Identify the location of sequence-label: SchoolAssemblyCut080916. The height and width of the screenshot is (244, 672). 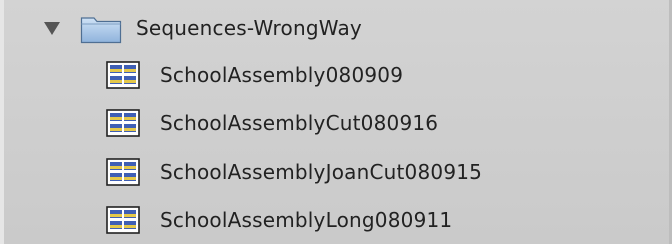
(299, 123).